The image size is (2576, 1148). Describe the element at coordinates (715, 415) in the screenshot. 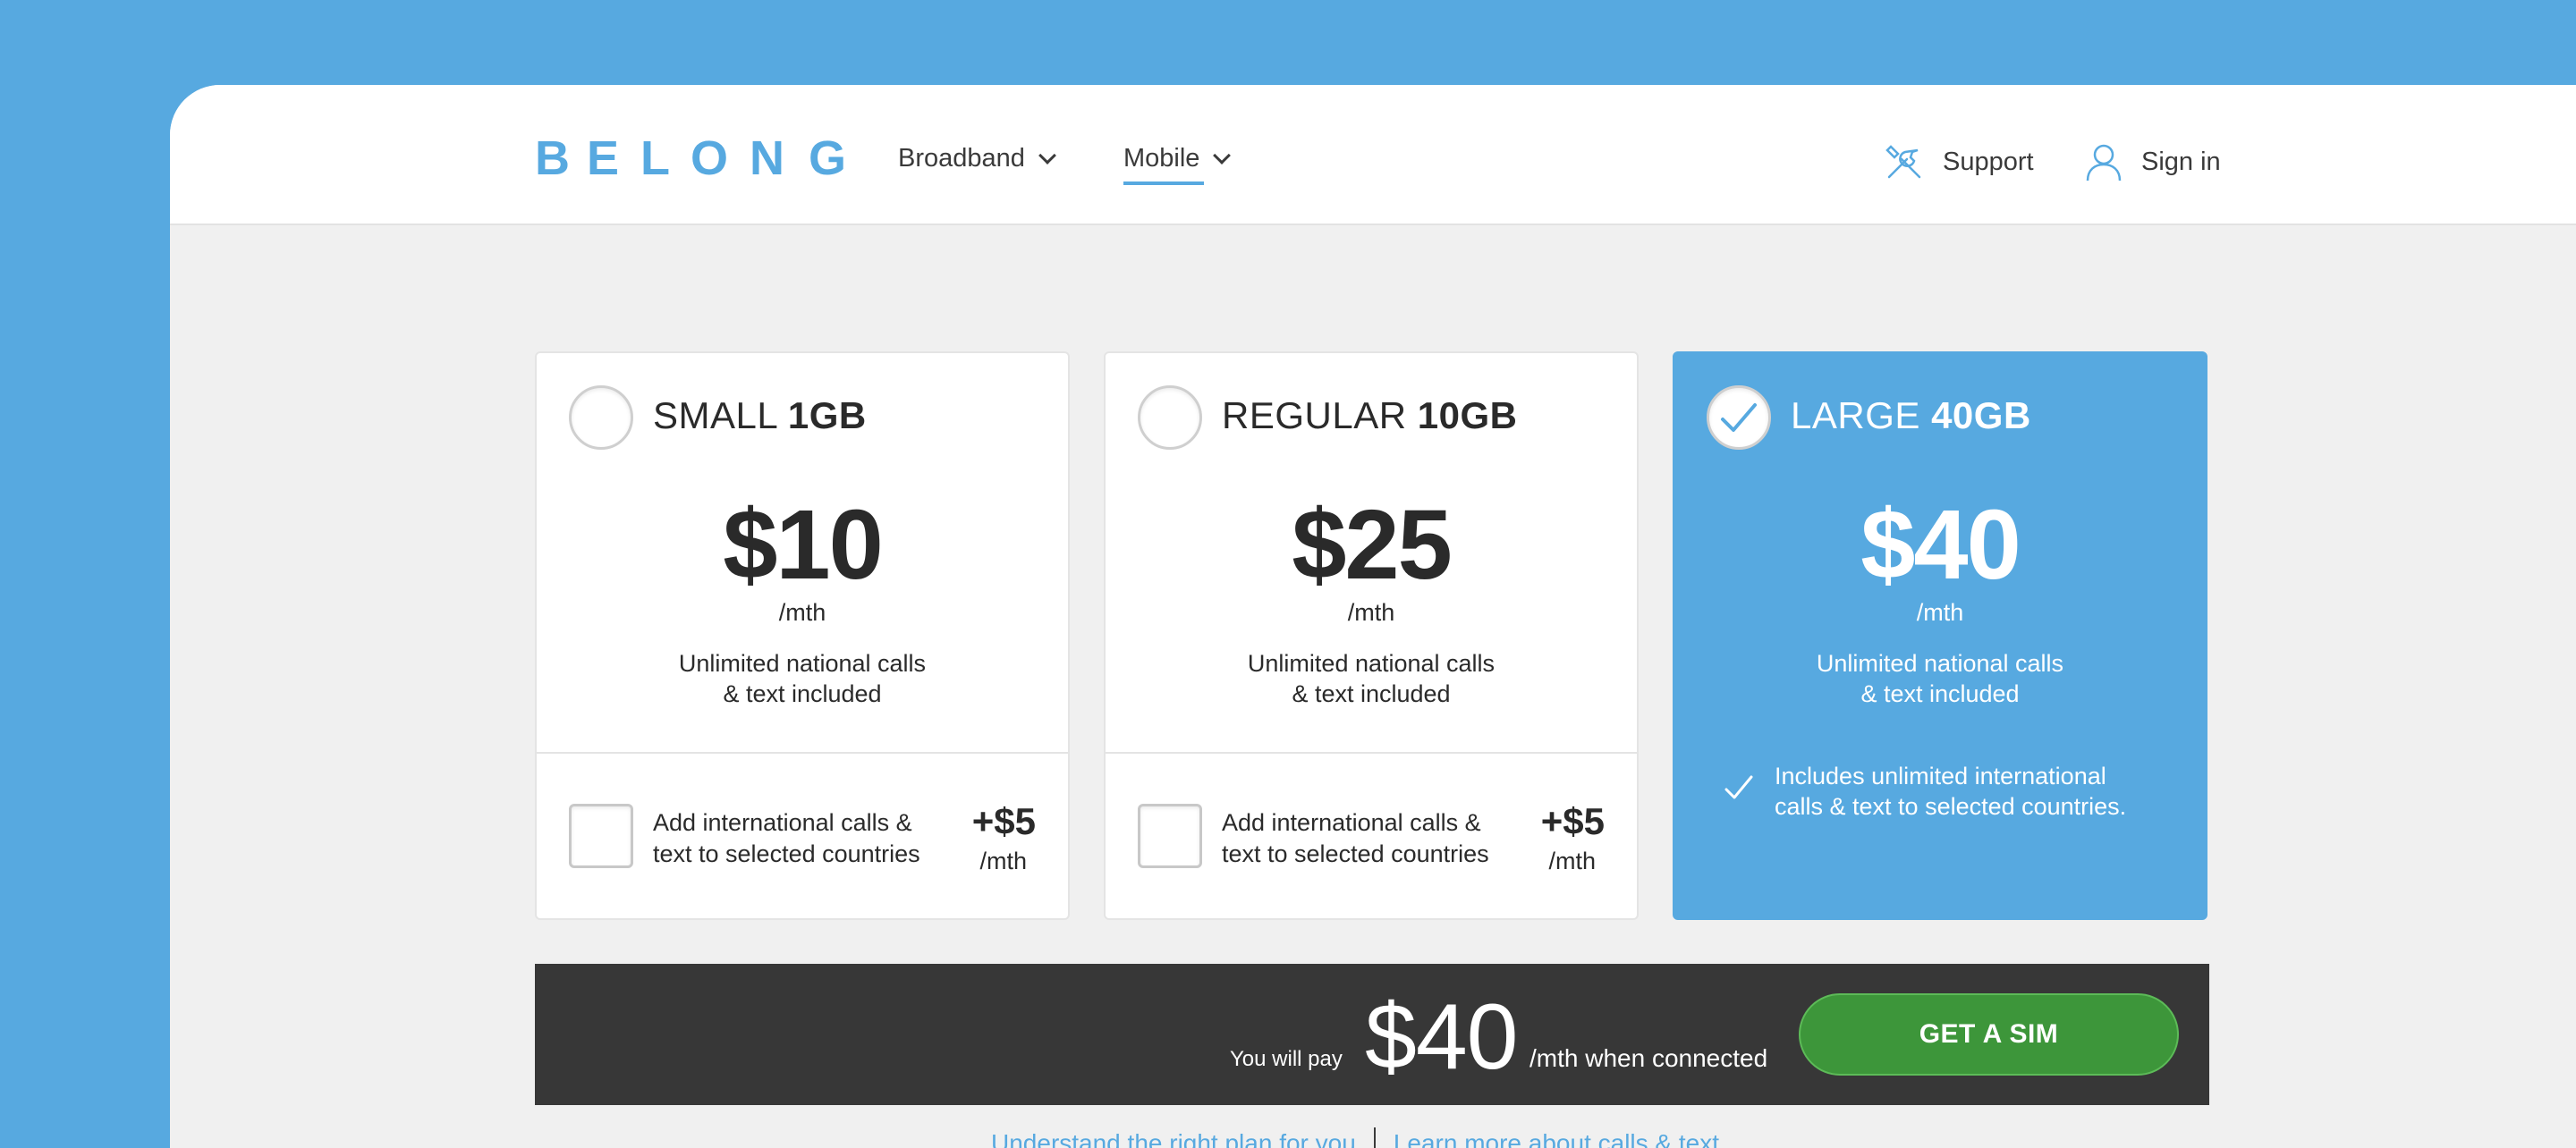

I see `plan-name-text: SMALL` at that location.